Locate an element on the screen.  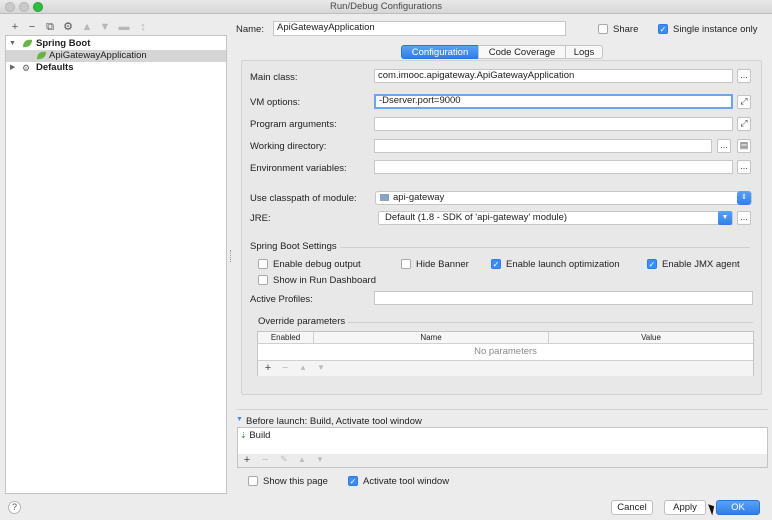
list-item: ⇣ Build is located at coordinates (255, 435).